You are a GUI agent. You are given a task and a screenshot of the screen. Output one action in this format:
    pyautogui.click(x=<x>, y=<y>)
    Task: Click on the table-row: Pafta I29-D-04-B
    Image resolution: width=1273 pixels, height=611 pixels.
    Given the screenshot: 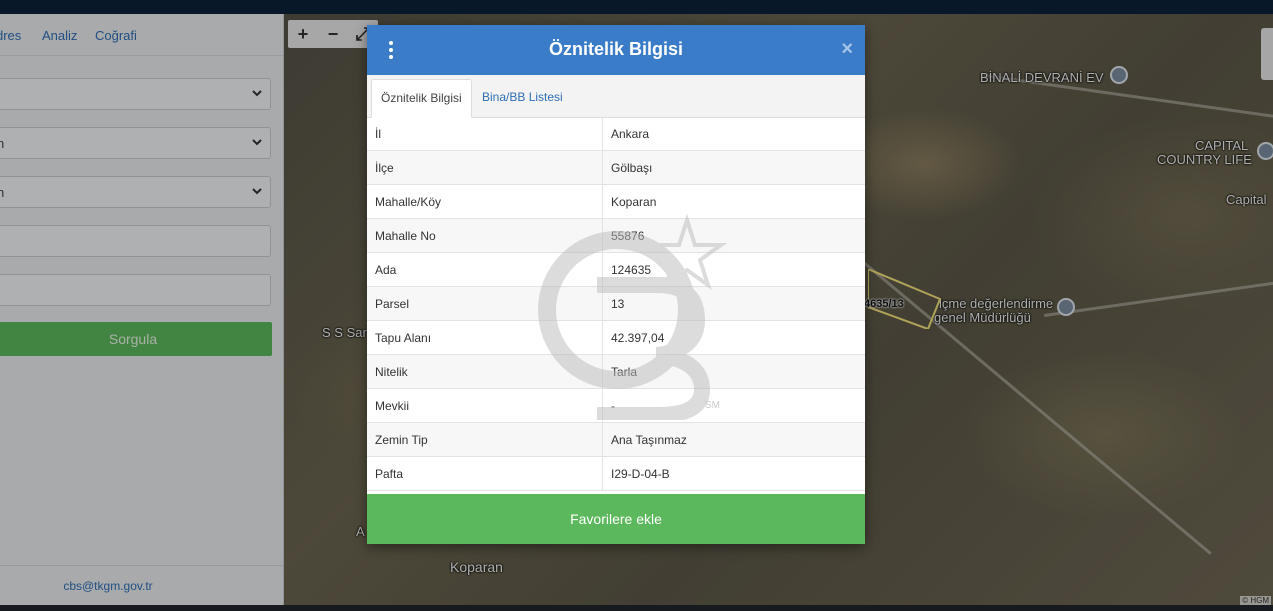 What is the action you would take?
    pyautogui.click(x=616, y=473)
    